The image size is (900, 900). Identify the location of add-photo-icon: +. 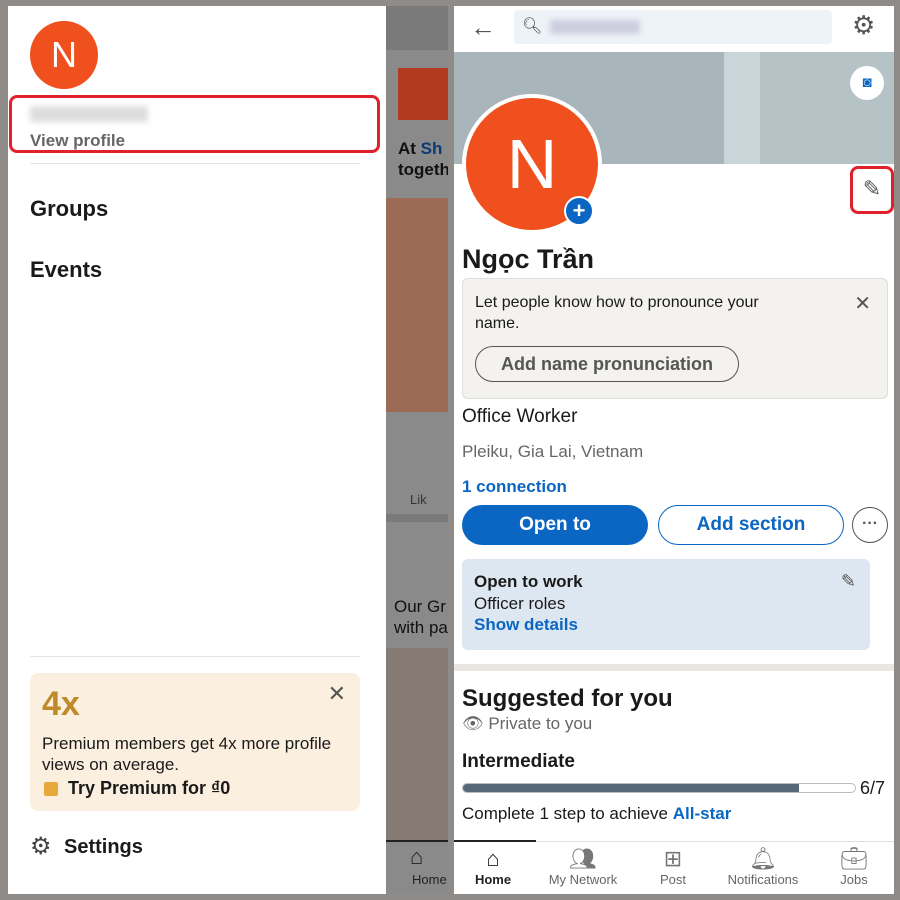
(579, 211).